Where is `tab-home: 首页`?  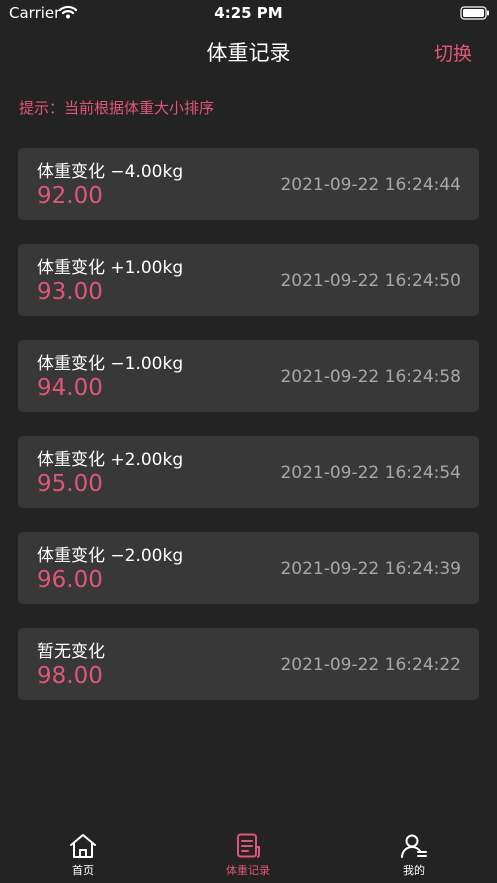
tab-home: 首页 is located at coordinates (83, 851).